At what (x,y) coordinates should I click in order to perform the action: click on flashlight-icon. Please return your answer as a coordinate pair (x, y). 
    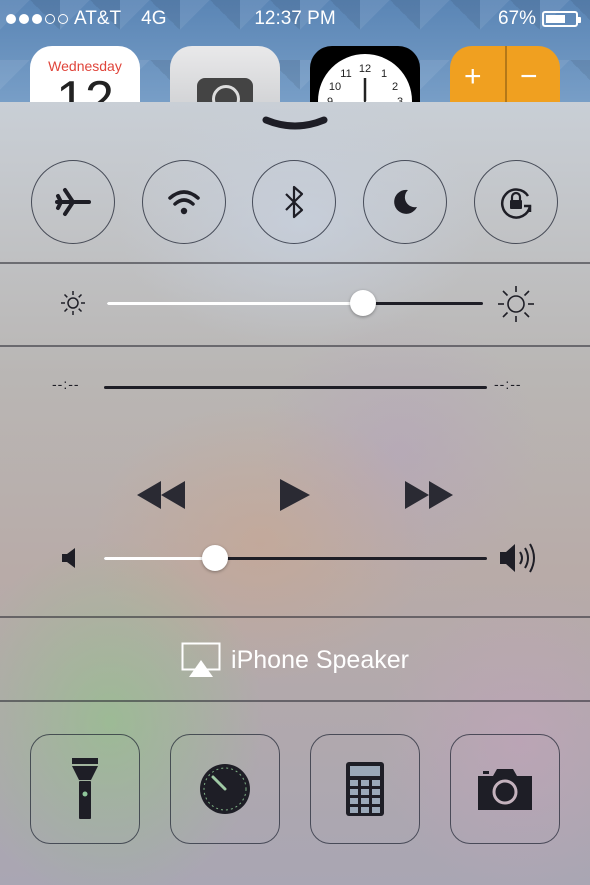
    Looking at the image, I should click on (85, 788).